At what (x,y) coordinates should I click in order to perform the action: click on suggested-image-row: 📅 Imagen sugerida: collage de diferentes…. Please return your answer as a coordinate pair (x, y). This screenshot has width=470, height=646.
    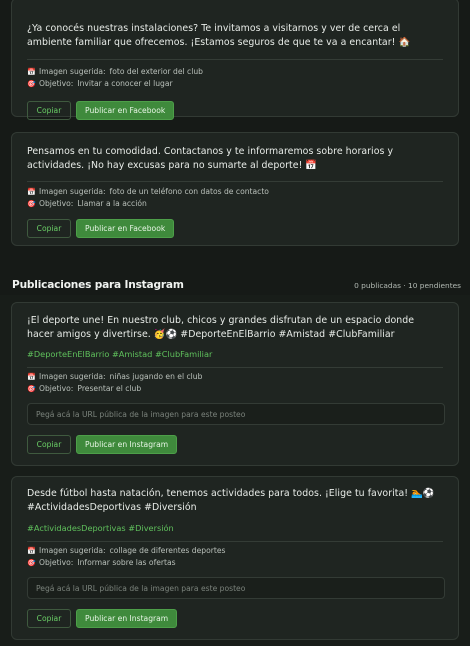
    Looking at the image, I should click on (235, 551).